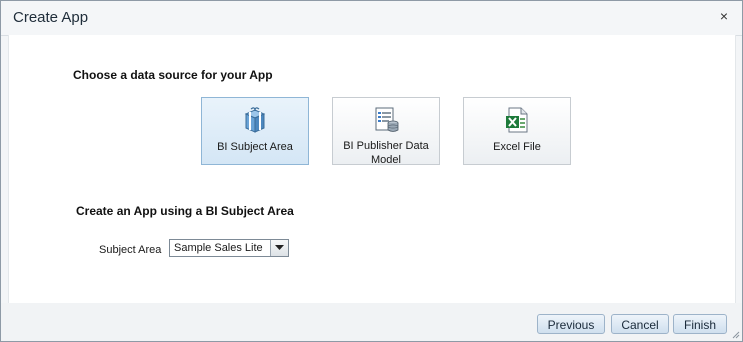 The width and height of the screenshot is (743, 342). Describe the element at coordinates (218, 248) in the screenshot. I see `subject-area-value: Sample Sales Lite` at that location.